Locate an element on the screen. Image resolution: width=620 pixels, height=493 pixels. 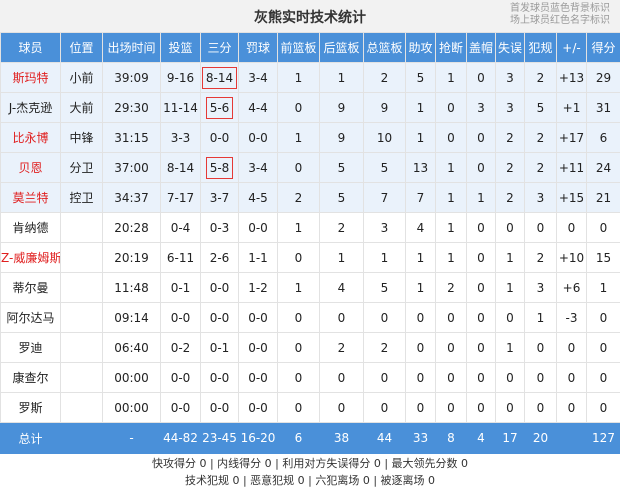
player-ast: 1 is located at coordinates (420, 287).